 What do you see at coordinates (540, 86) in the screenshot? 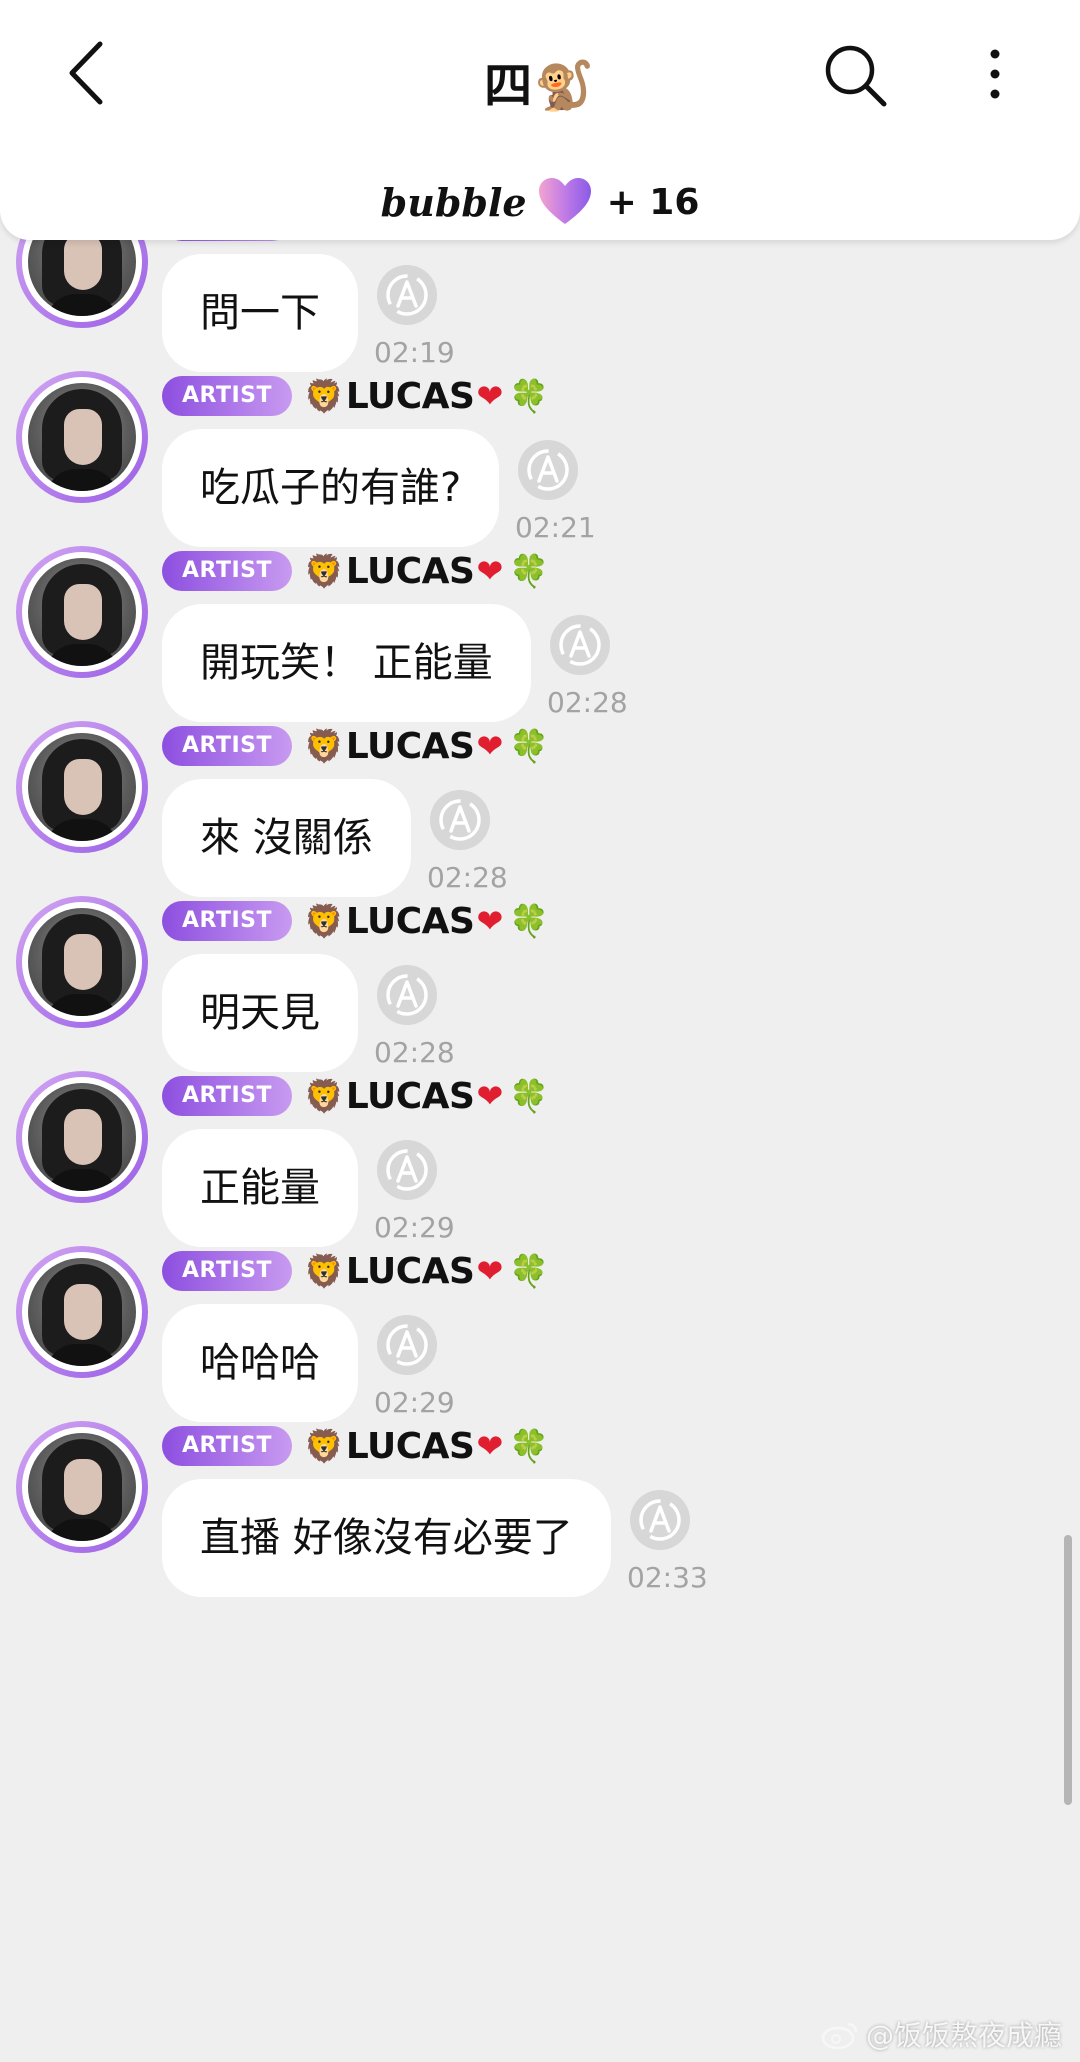
I see `page-title: 四🐒` at bounding box center [540, 86].